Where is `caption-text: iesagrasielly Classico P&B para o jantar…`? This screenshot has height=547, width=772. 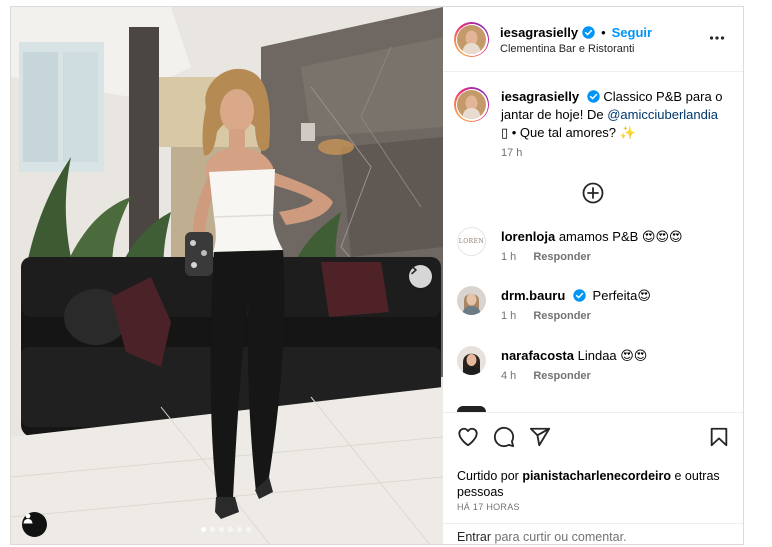
caption-text: iesagrasielly Classico P&B para o jantar… is located at coordinates (613, 115).